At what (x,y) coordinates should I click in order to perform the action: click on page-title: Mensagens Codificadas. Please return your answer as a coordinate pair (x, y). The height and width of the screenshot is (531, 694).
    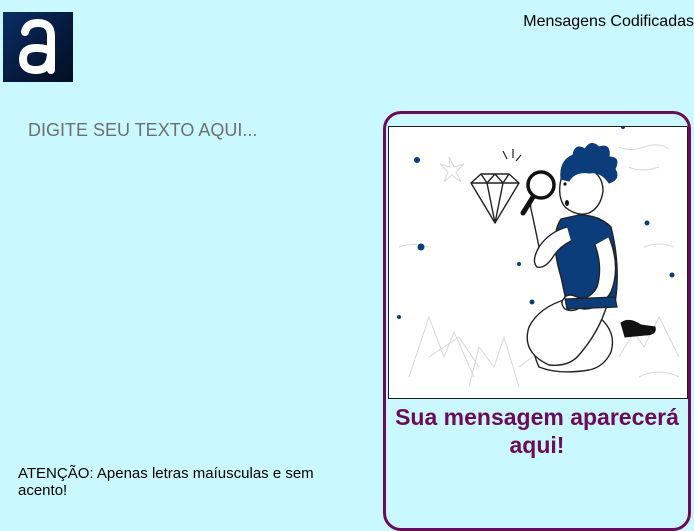
    Looking at the image, I should click on (608, 21).